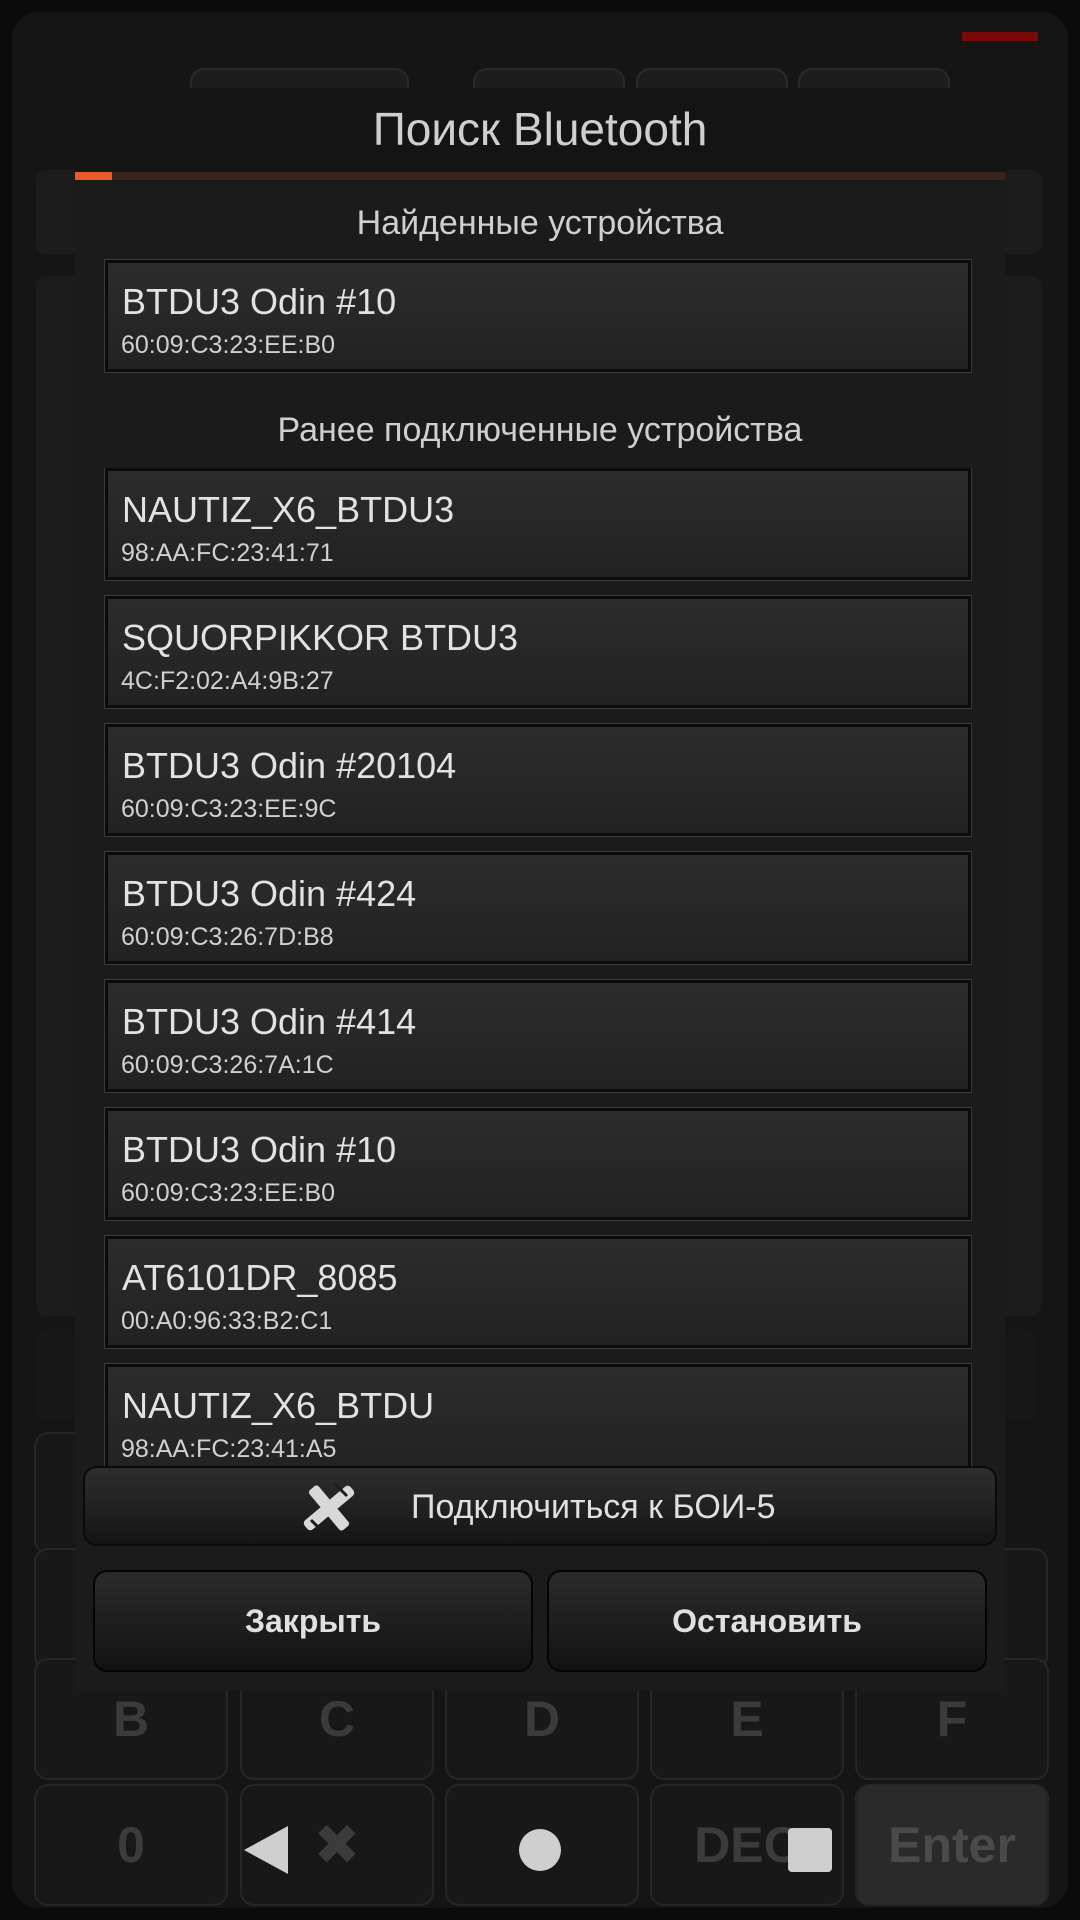  What do you see at coordinates (538, 1420) in the screenshot?
I see `previous-device-item: NAUTIZ_X6_BTDU 98:AA:FC:23:41:A5` at bounding box center [538, 1420].